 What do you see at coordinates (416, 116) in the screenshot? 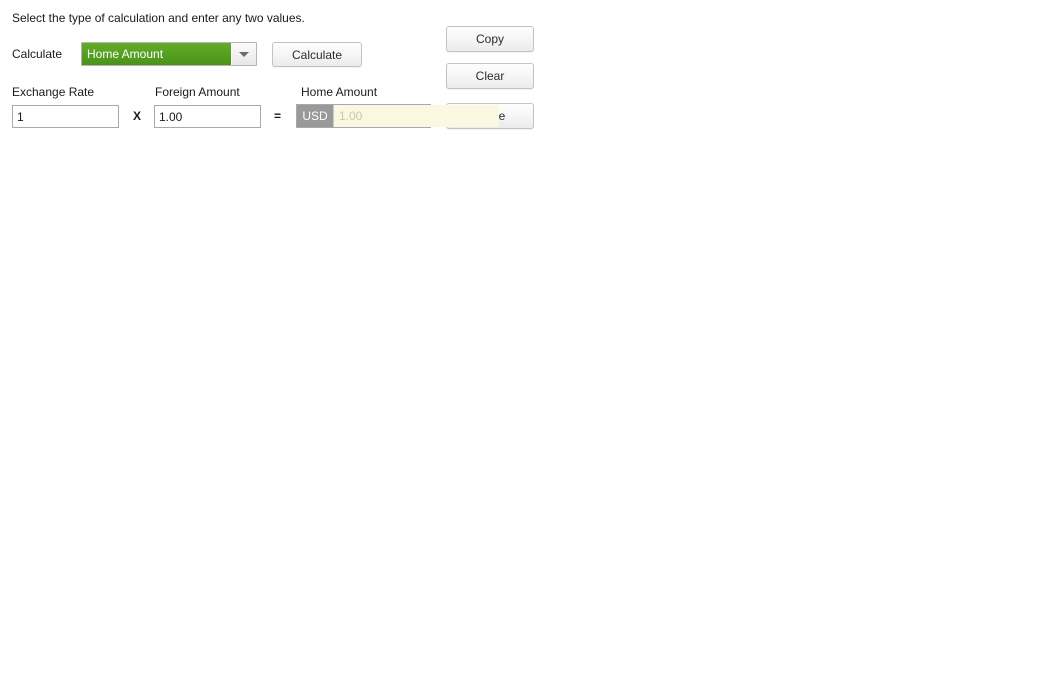
I see `home-amount-input` at bounding box center [416, 116].